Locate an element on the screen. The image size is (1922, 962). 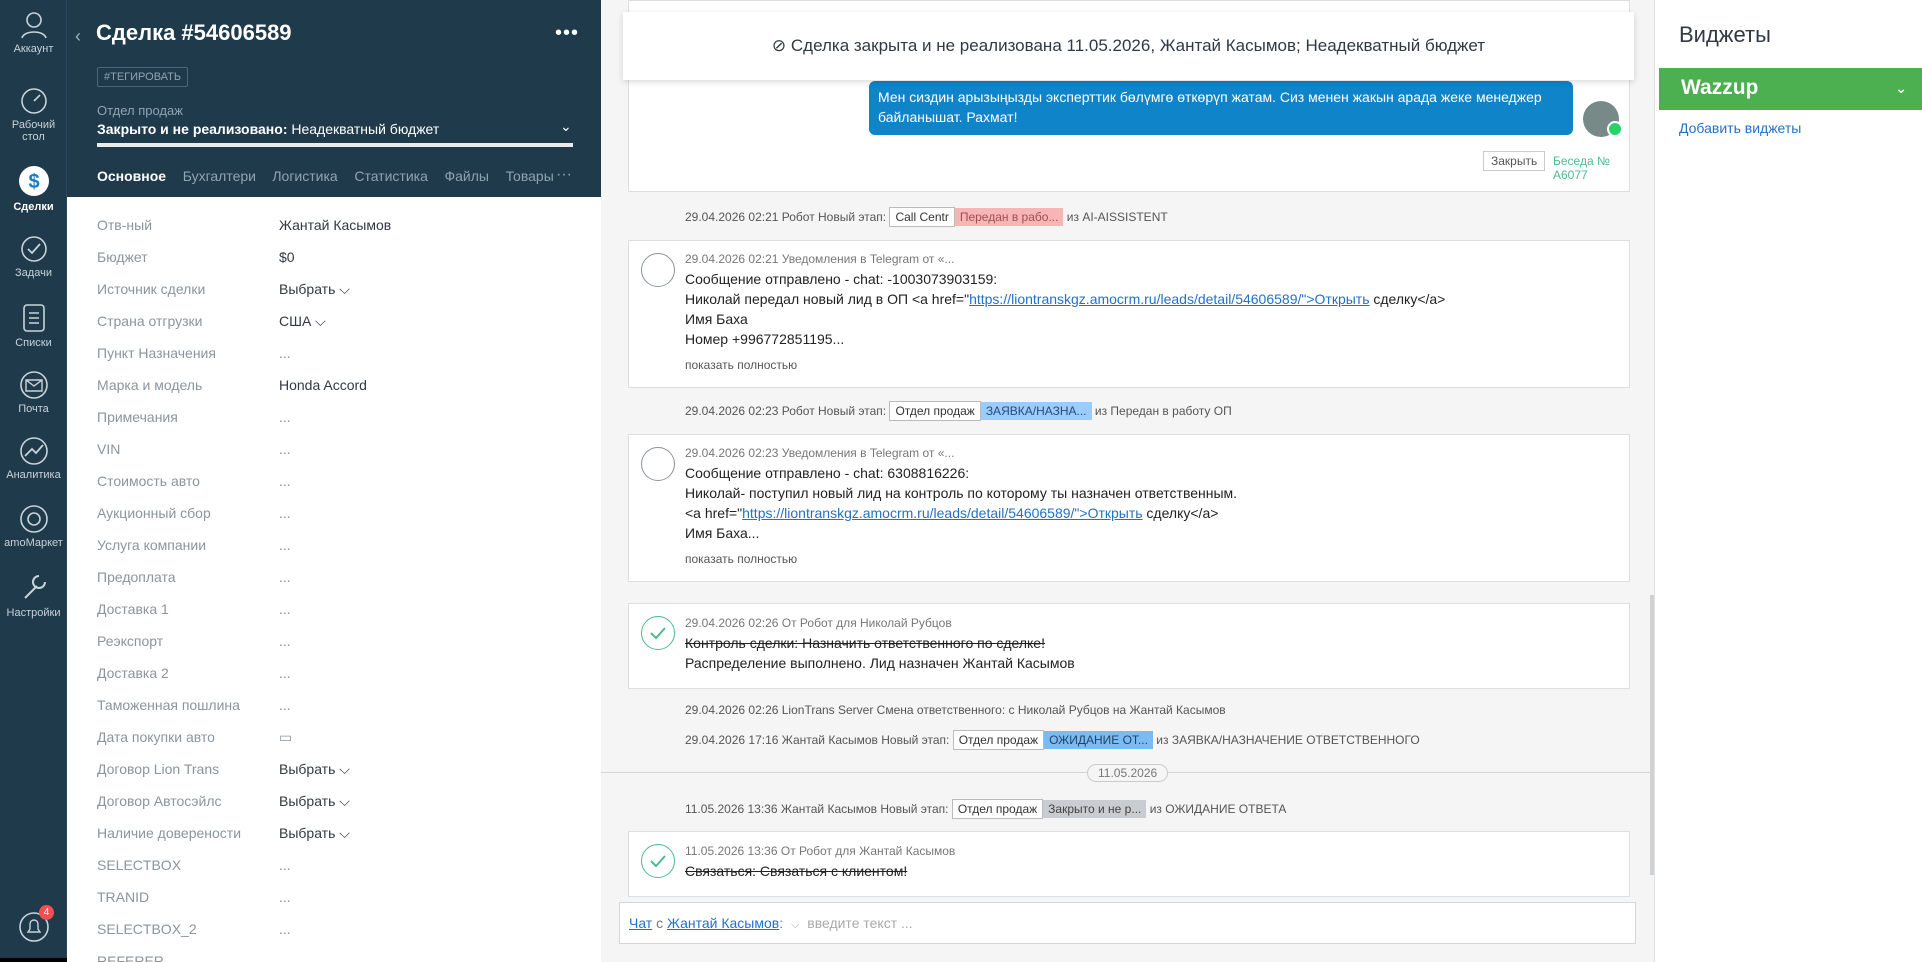
more-menu-icon: ••• is located at coordinates (567, 33).